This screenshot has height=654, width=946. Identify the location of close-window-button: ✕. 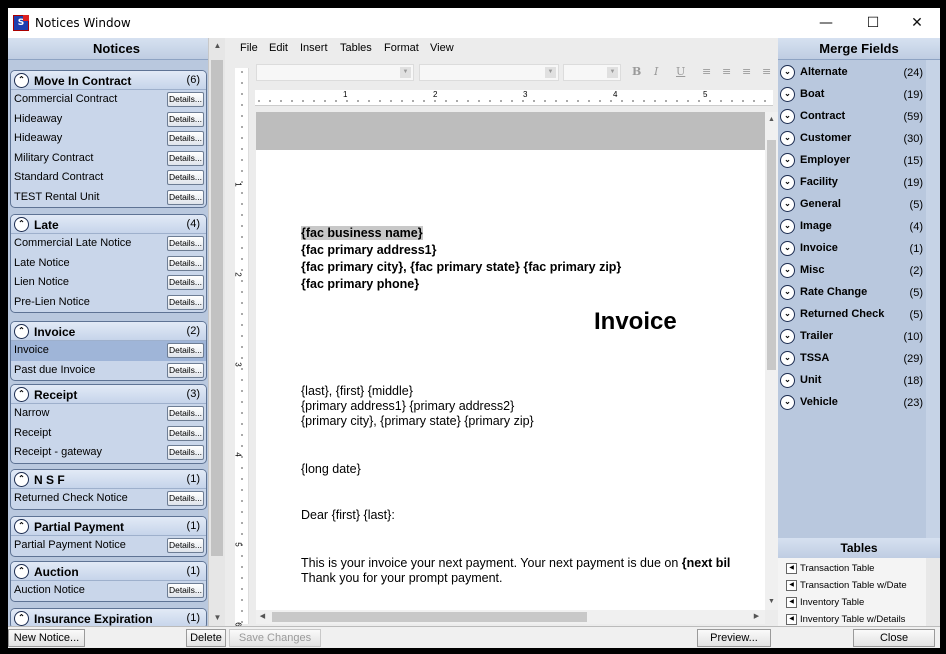
(917, 23).